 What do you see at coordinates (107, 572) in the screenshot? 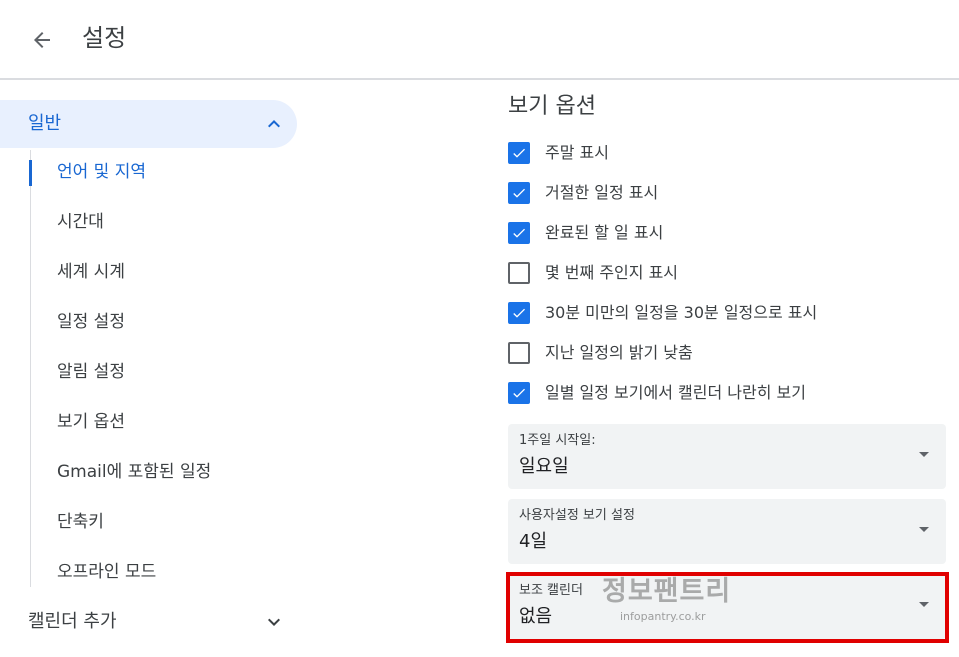
I see `sidebar-item-label: 오프라인 모드` at bounding box center [107, 572].